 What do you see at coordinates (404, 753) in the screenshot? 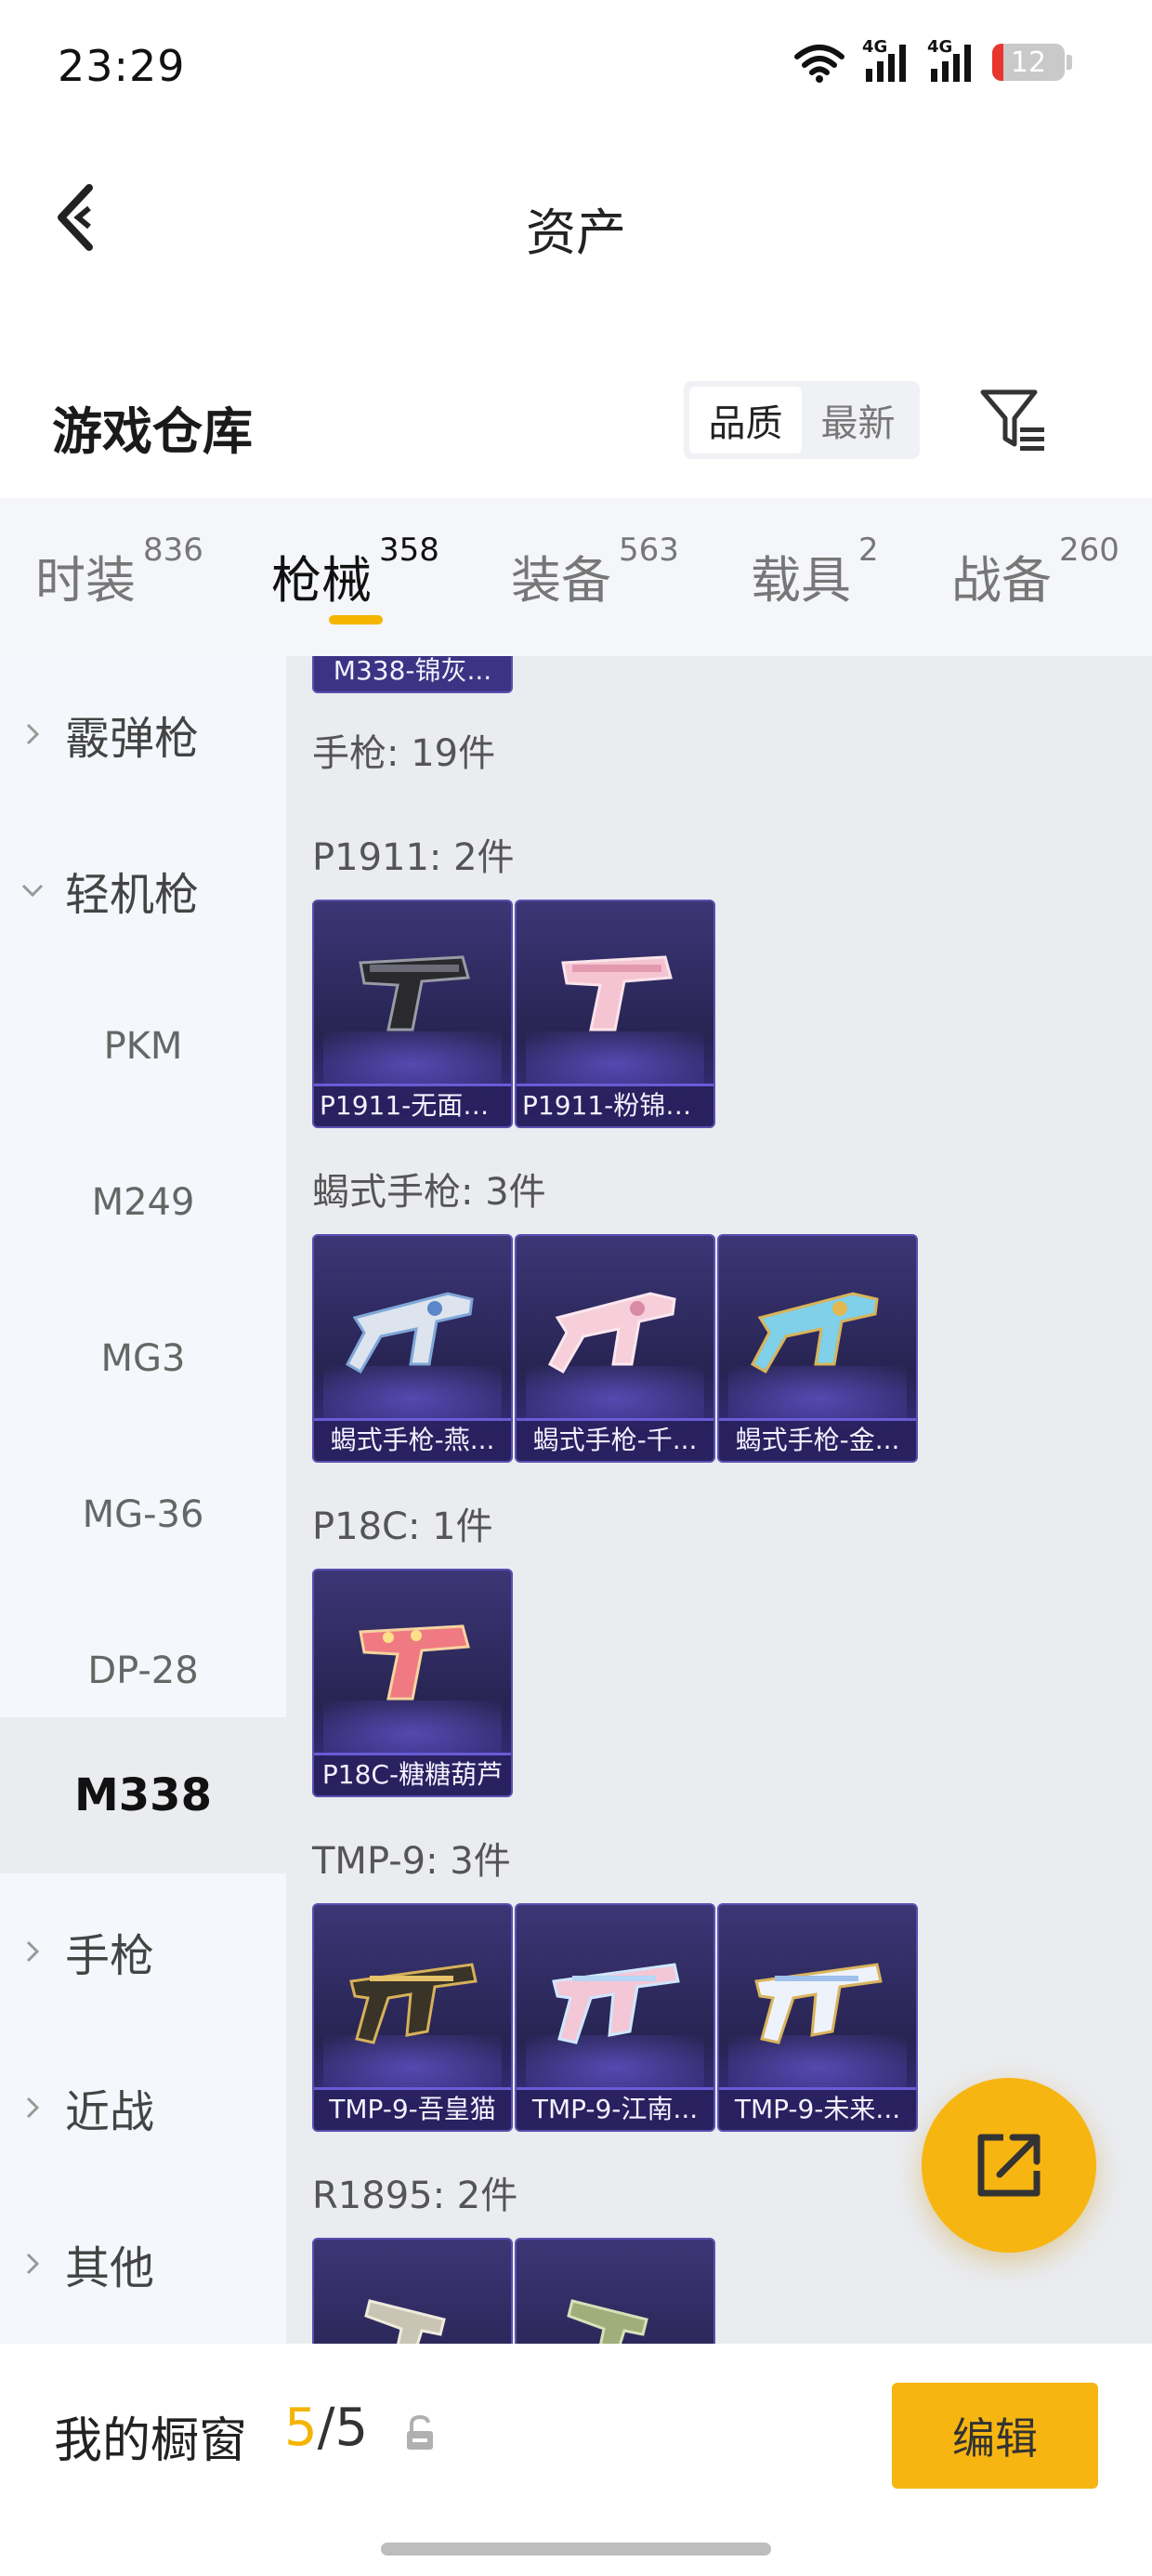
I see `section-label: 手枪: 19件` at bounding box center [404, 753].